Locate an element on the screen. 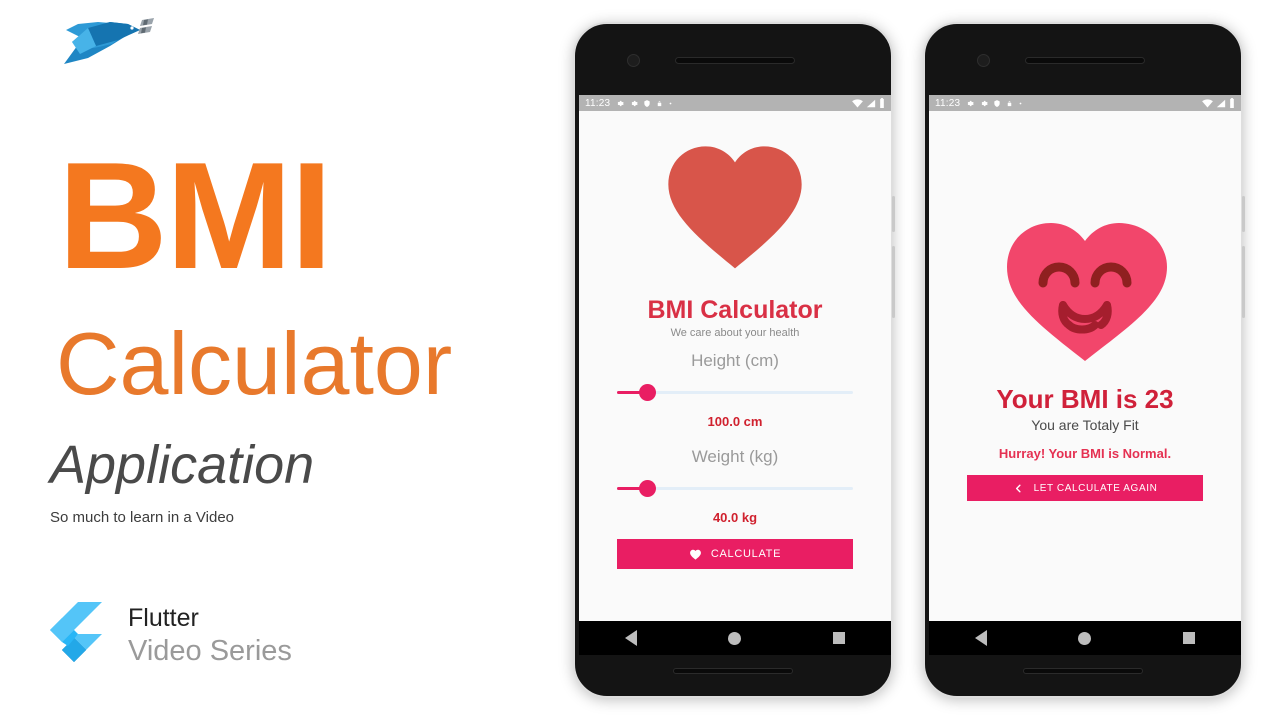 The height and width of the screenshot is (720, 1280). promo-title-application: Application is located at coordinates (182, 465).